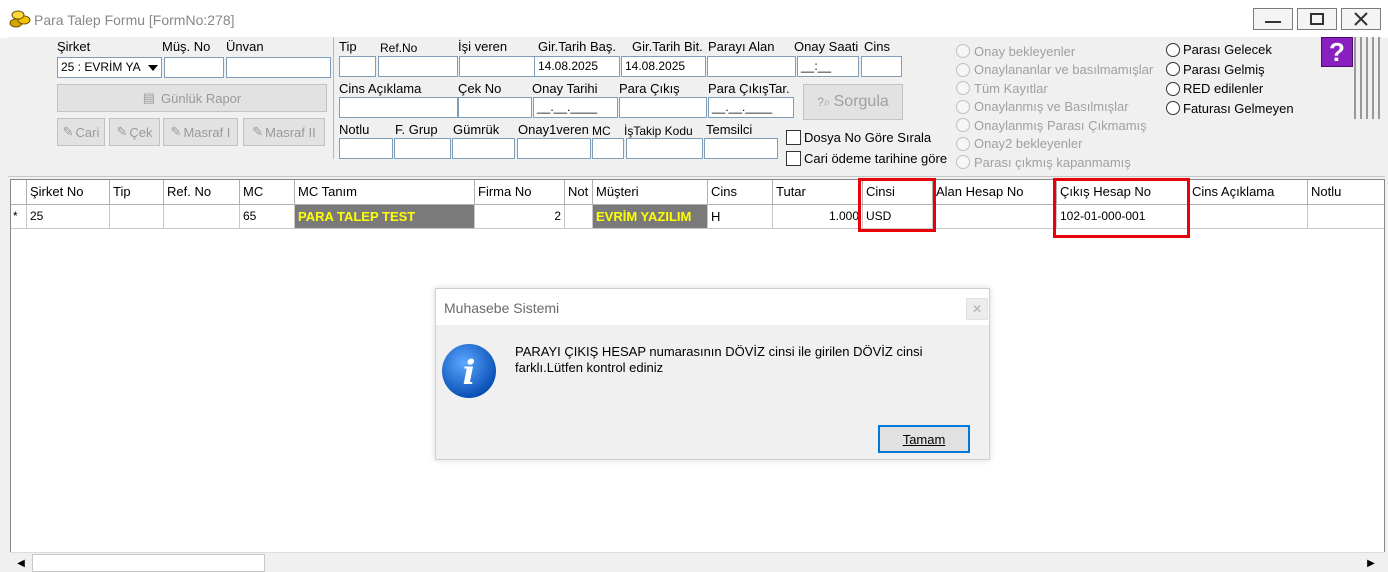  Describe the element at coordinates (577, 66) in the screenshot. I see `gir-bas-input: 14.08.2025` at that location.